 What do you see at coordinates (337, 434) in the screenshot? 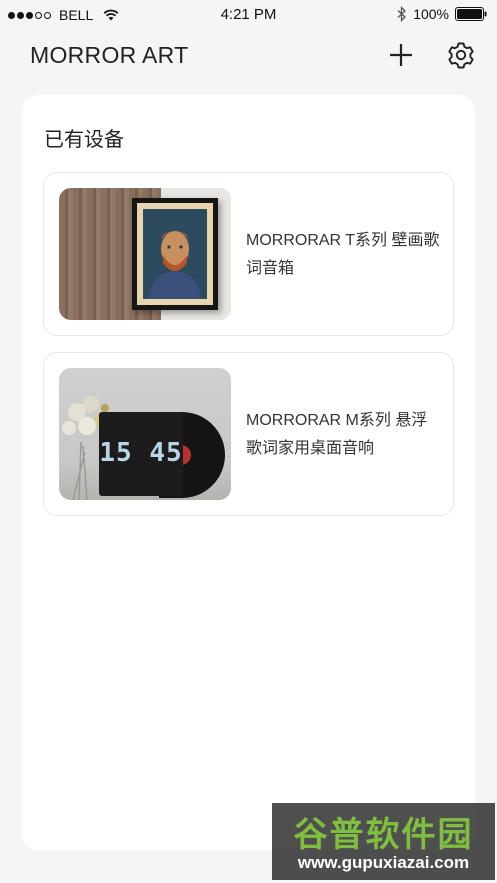
I see `device-name: MORRORAR M系列 悬浮歌词家用桌面音响` at bounding box center [337, 434].